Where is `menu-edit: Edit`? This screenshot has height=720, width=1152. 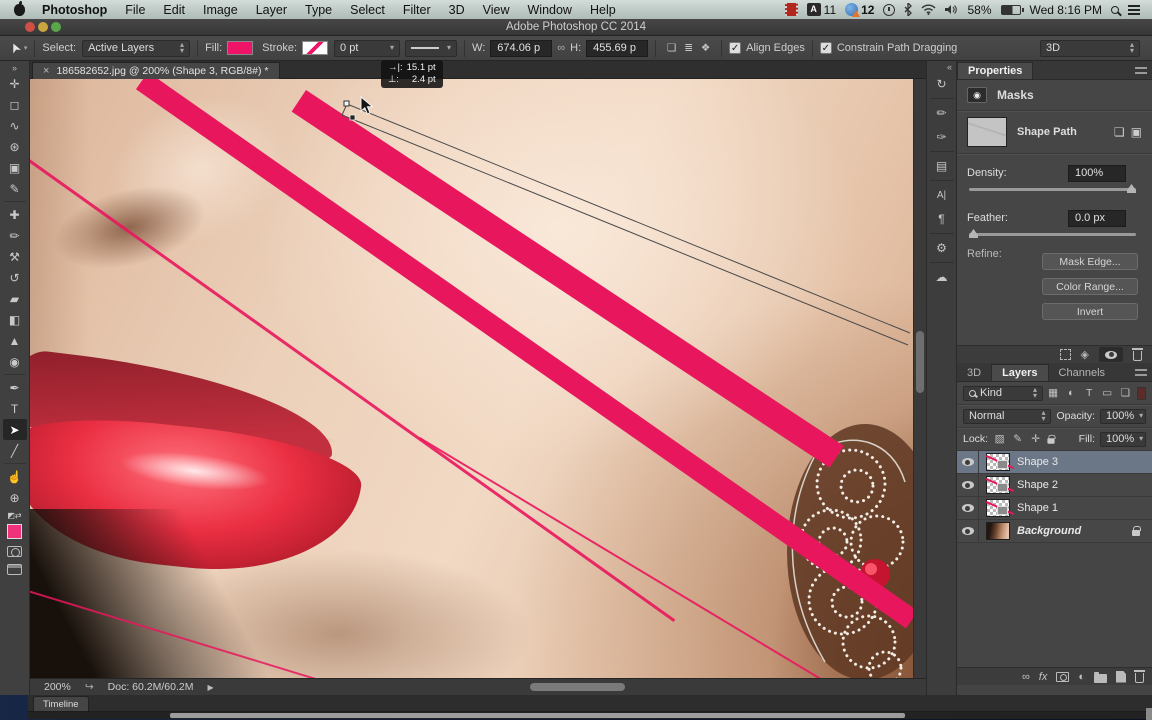 menu-edit: Edit is located at coordinates (174, 10).